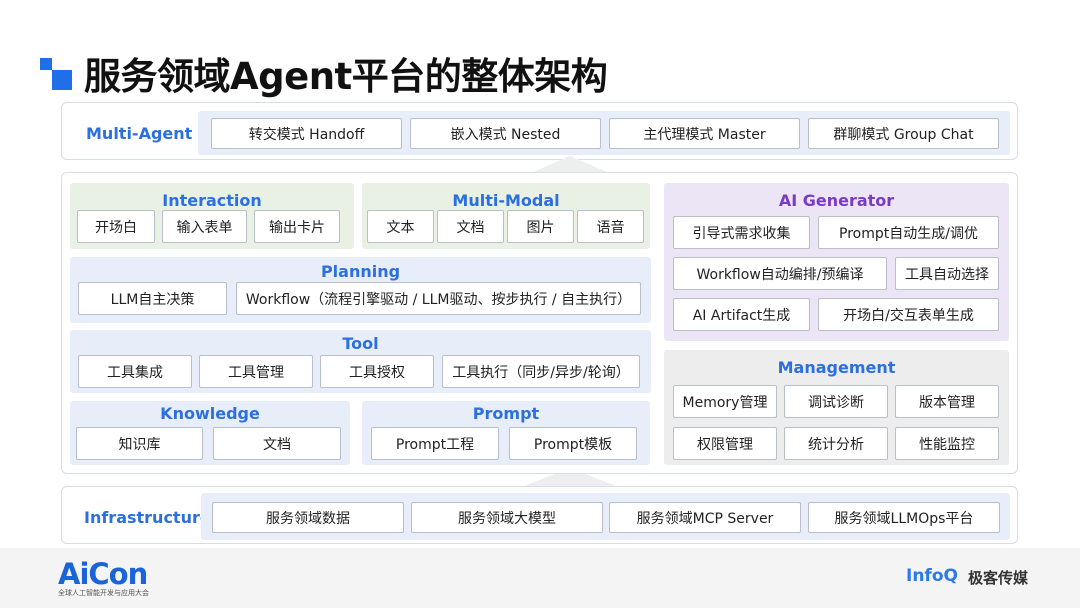  Describe the element at coordinates (116, 226) in the screenshot. I see `interaction-item: 开场白` at that location.